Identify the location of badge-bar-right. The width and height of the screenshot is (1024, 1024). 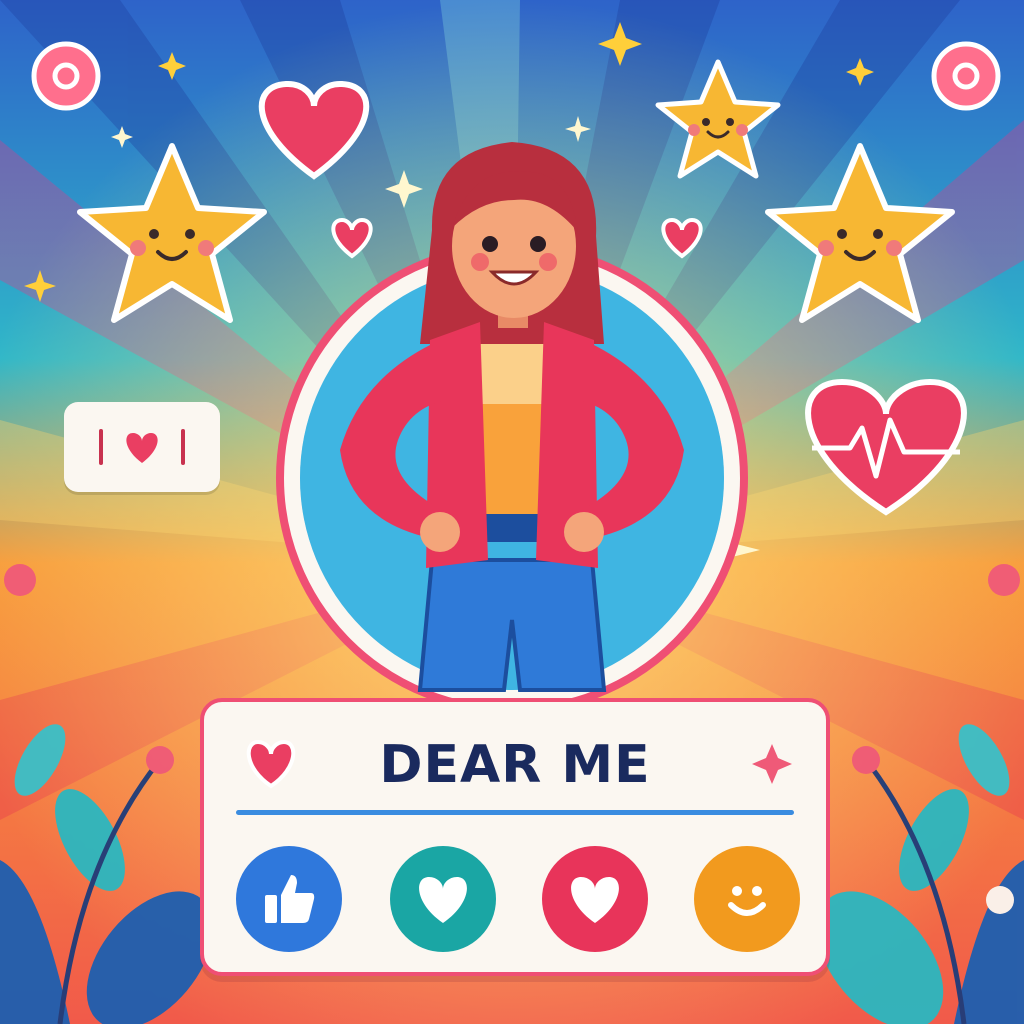
(183, 447).